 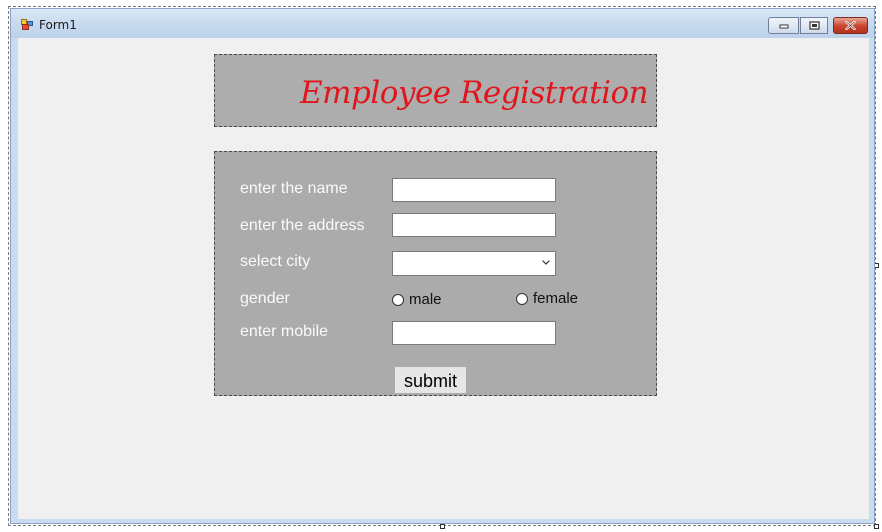 I want to click on gender-label: gender, so click(x=265, y=298).